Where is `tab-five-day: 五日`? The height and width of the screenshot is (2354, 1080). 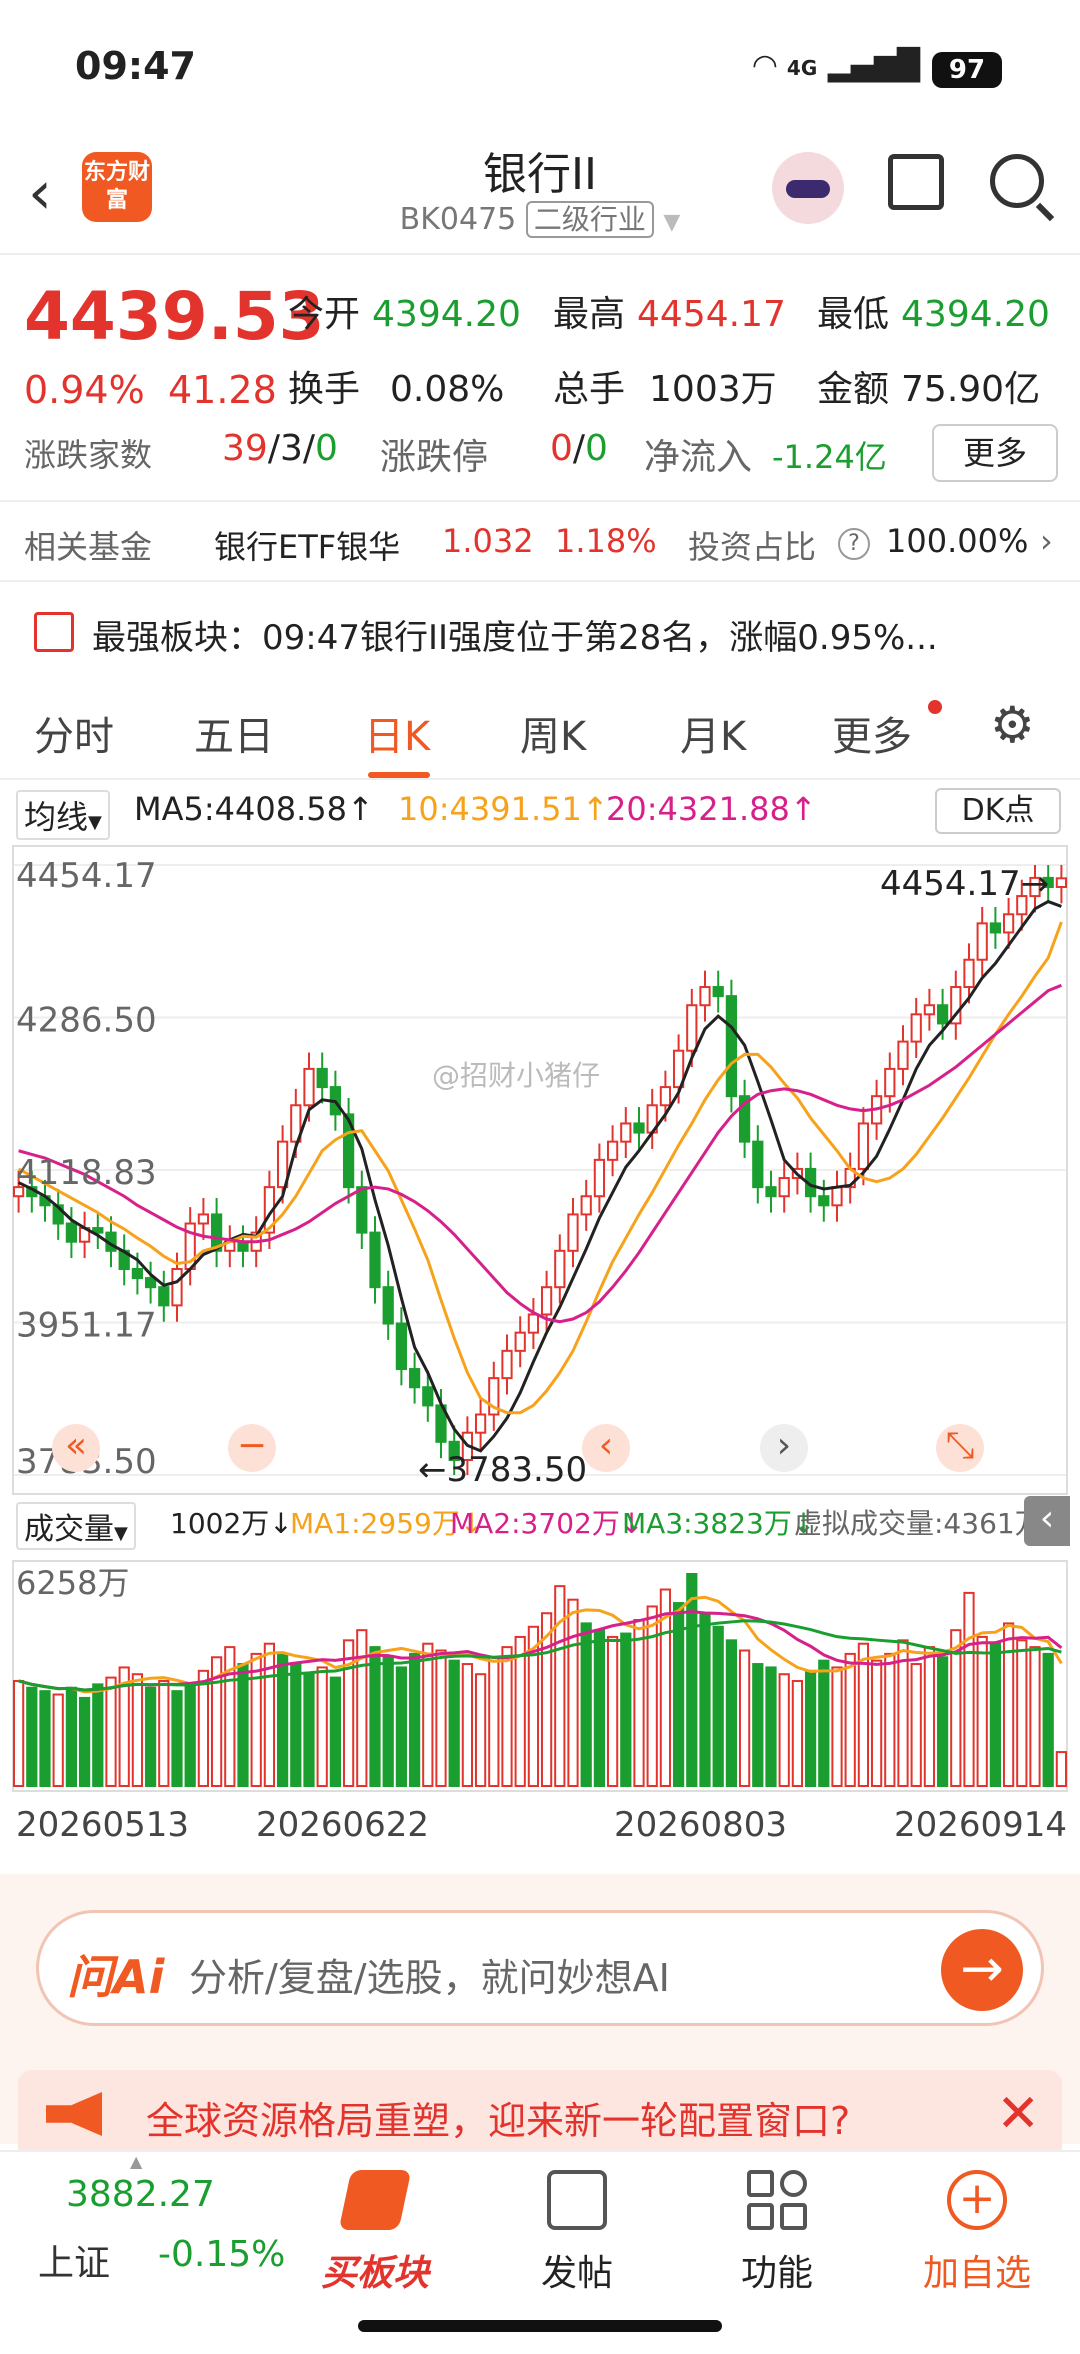 tab-five-day: 五日 is located at coordinates (234, 733).